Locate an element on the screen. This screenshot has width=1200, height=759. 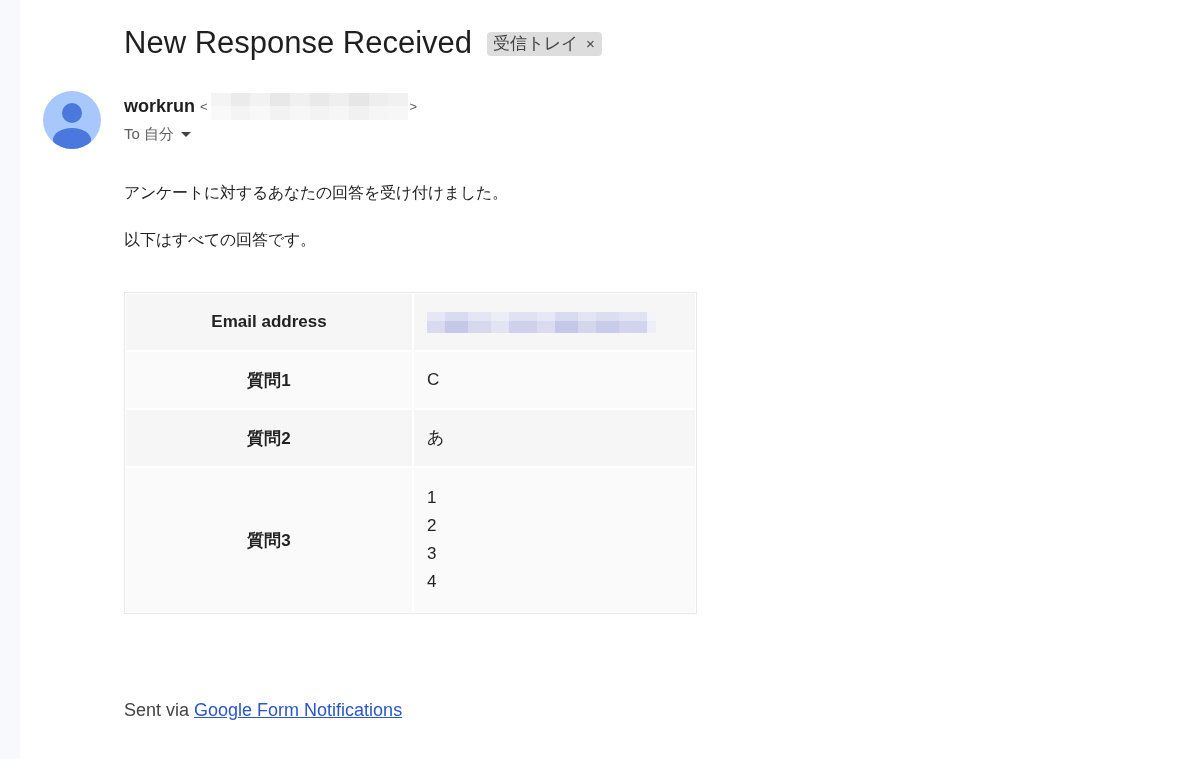
angle-bracket: > is located at coordinates (413, 106).